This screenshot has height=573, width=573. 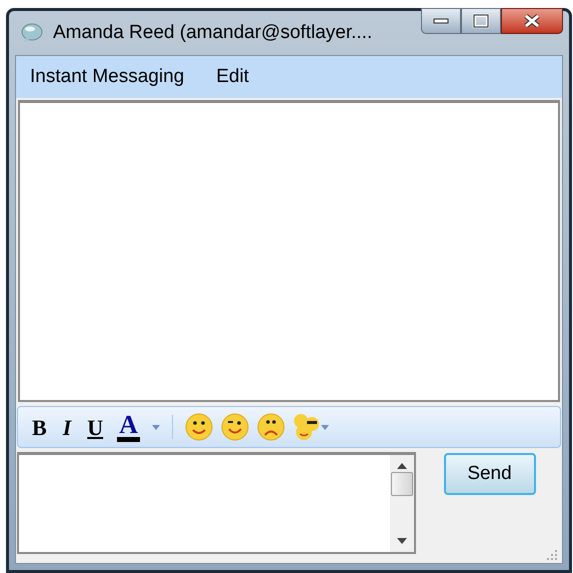 What do you see at coordinates (107, 77) in the screenshot?
I see `menu-item: Instant Messaging` at bounding box center [107, 77].